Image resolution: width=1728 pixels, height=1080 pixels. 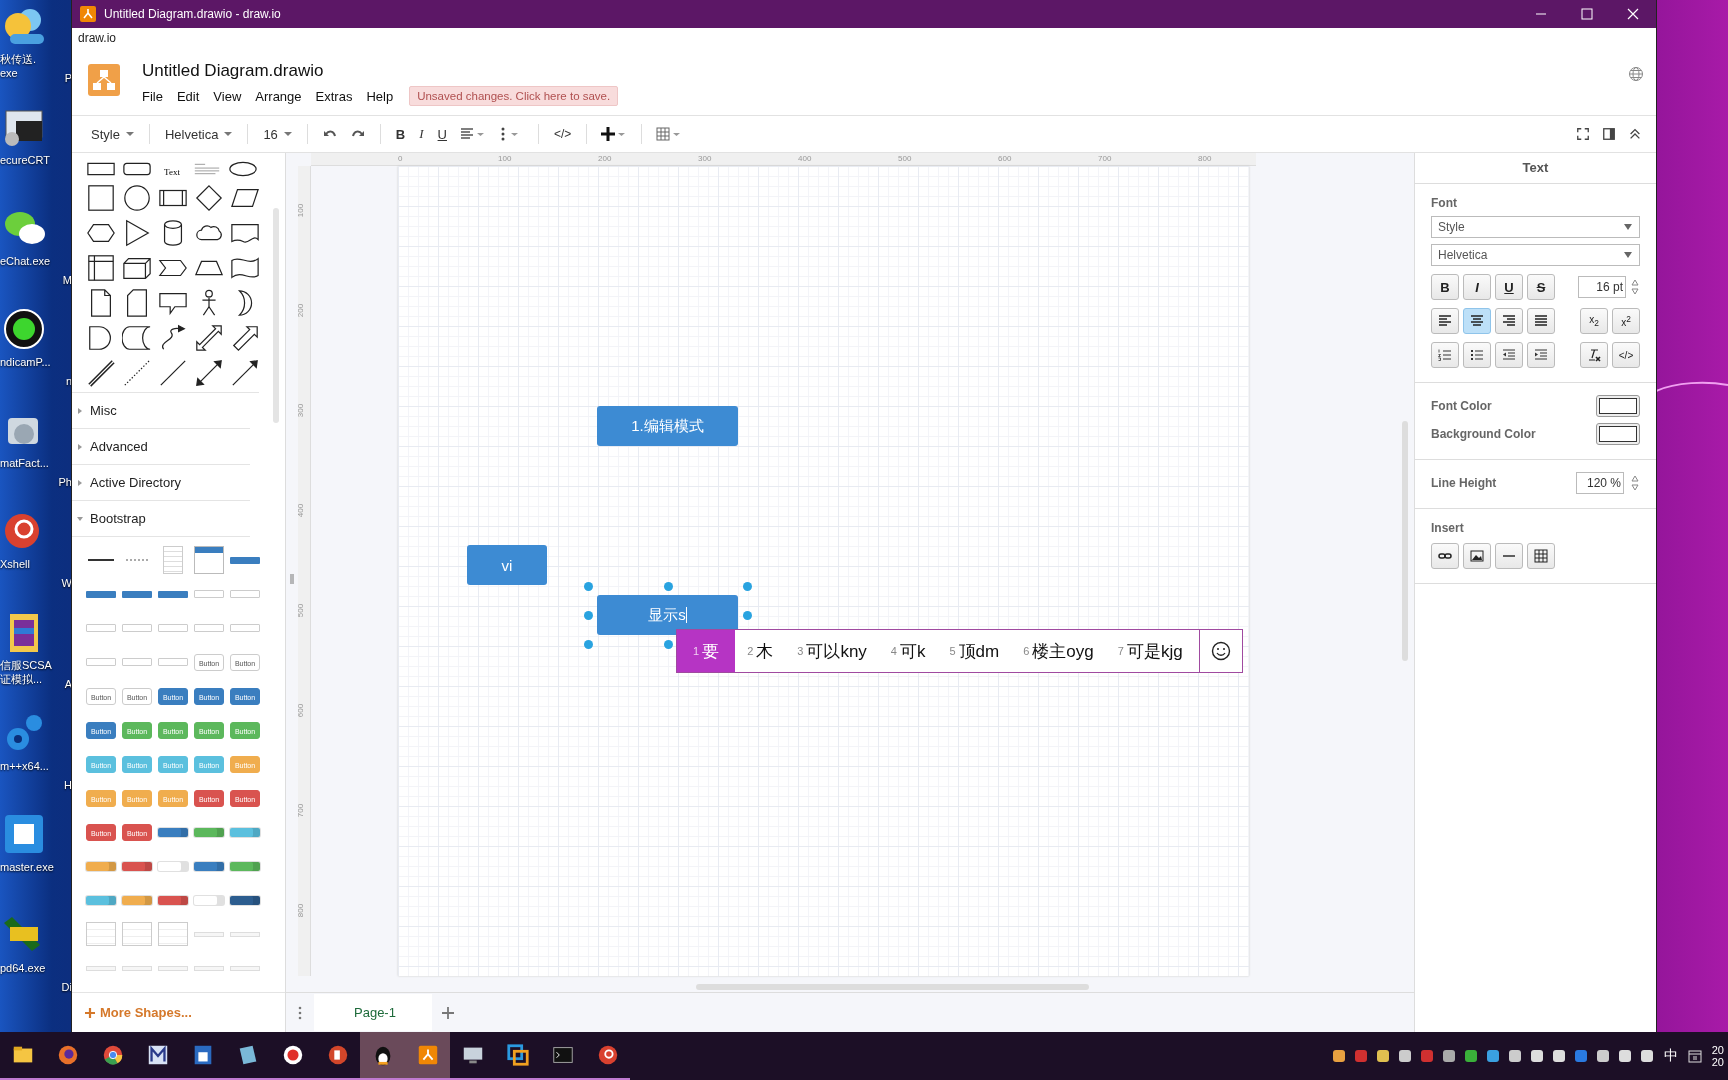 What do you see at coordinates (101, 268) in the screenshot?
I see `storage-shape-icon` at bounding box center [101, 268].